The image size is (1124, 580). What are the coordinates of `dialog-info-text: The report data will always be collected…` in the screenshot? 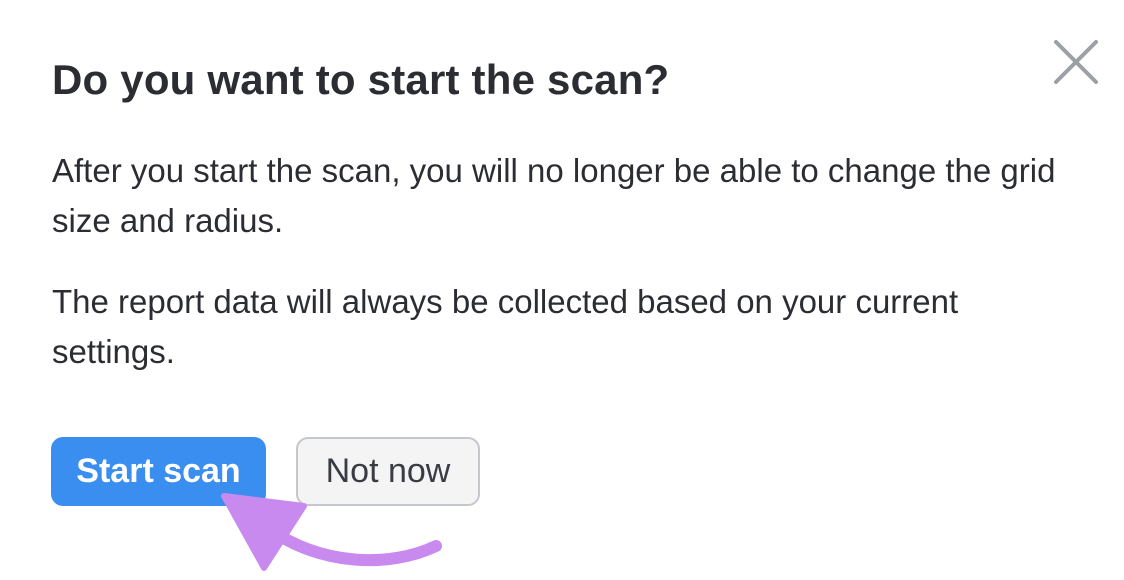 It's located at (505, 326).